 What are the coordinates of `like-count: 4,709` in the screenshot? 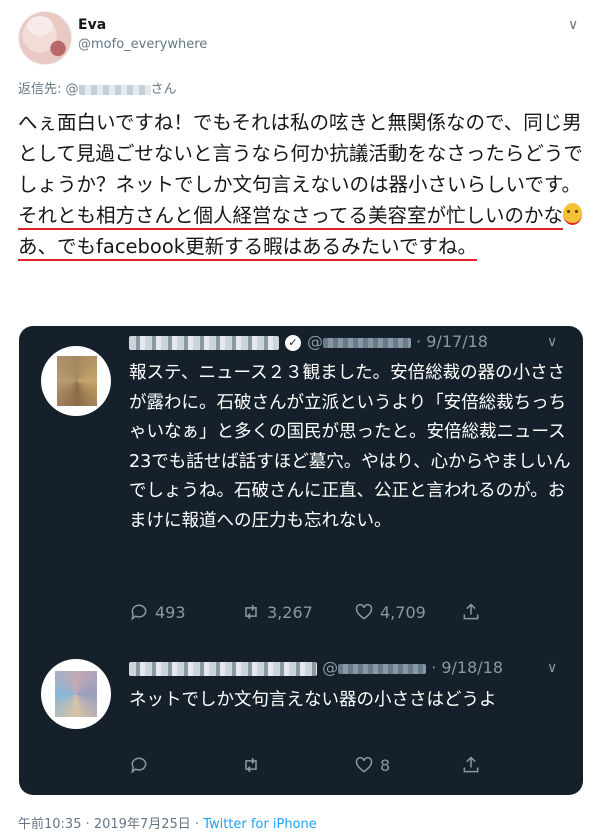 It's located at (403, 612).